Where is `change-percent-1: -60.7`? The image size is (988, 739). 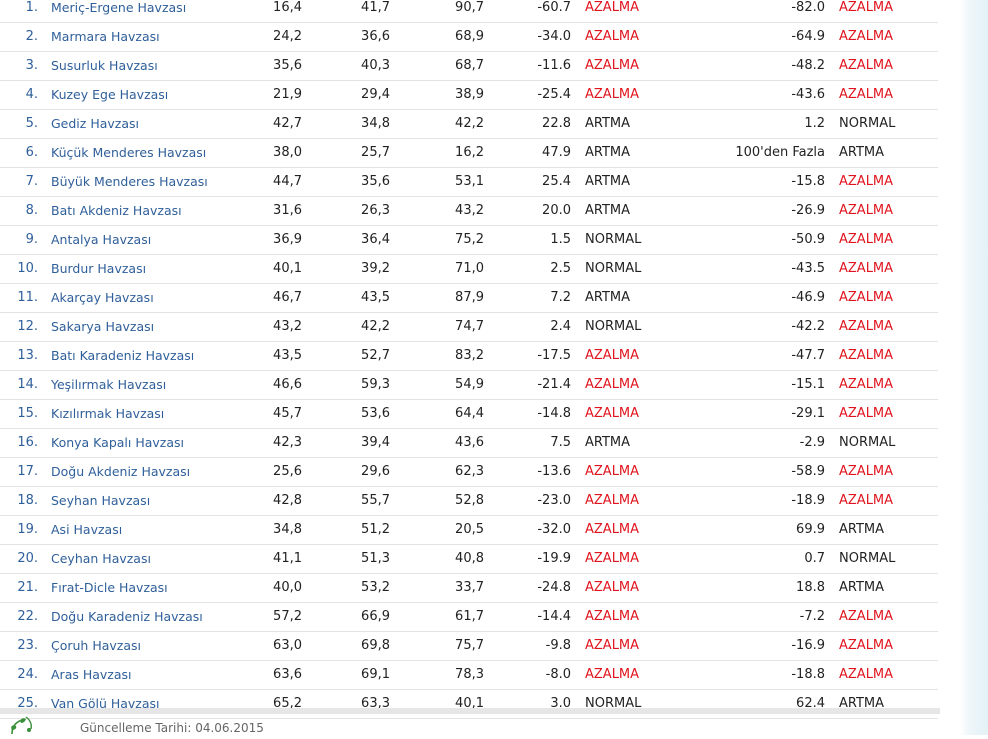 change-percent-1: -60.7 is located at coordinates (554, 7).